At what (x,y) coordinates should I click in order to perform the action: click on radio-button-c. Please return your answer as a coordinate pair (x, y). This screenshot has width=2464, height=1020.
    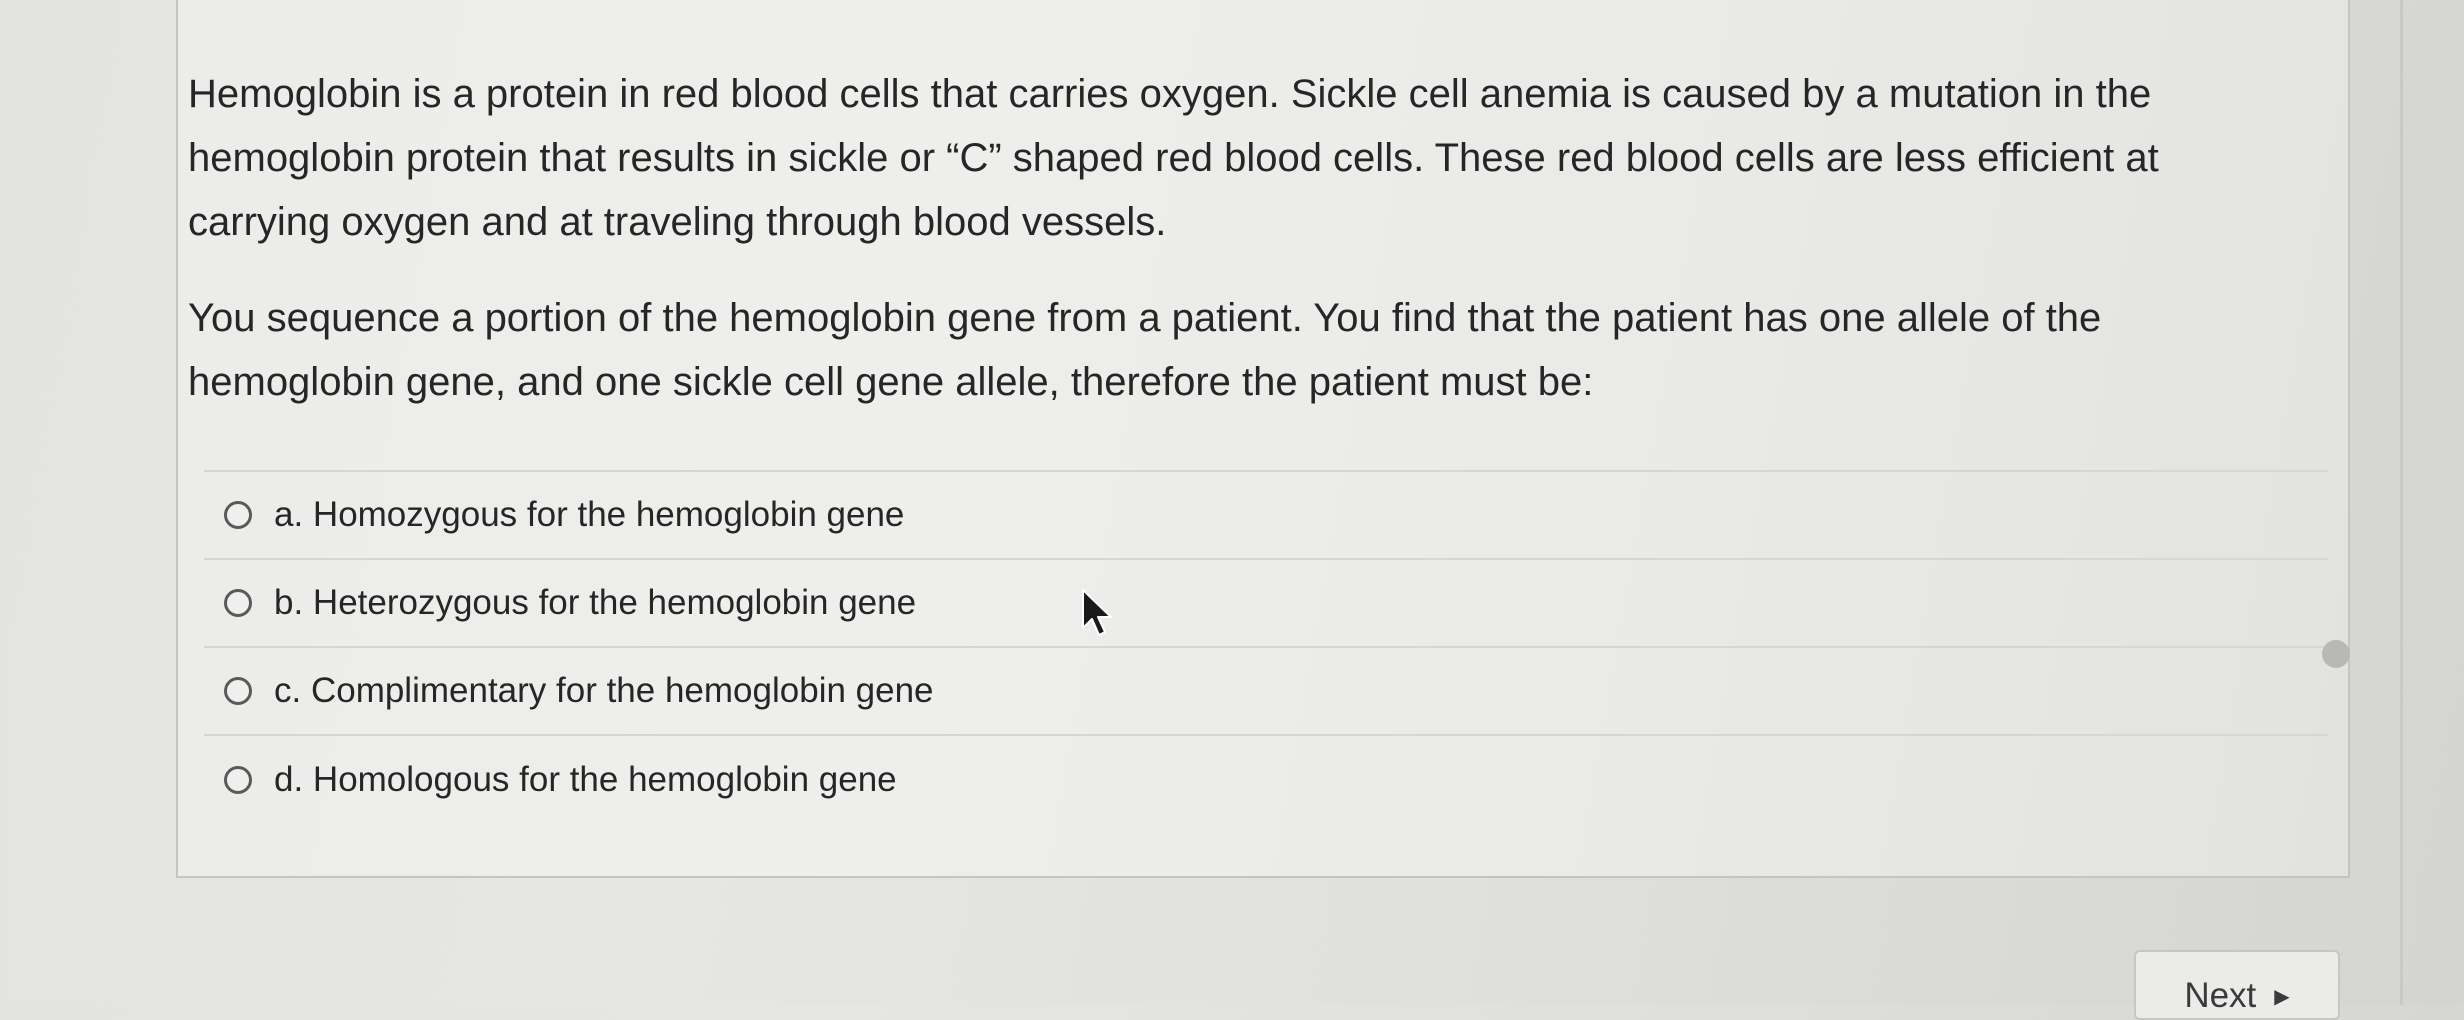
    Looking at the image, I should click on (238, 691).